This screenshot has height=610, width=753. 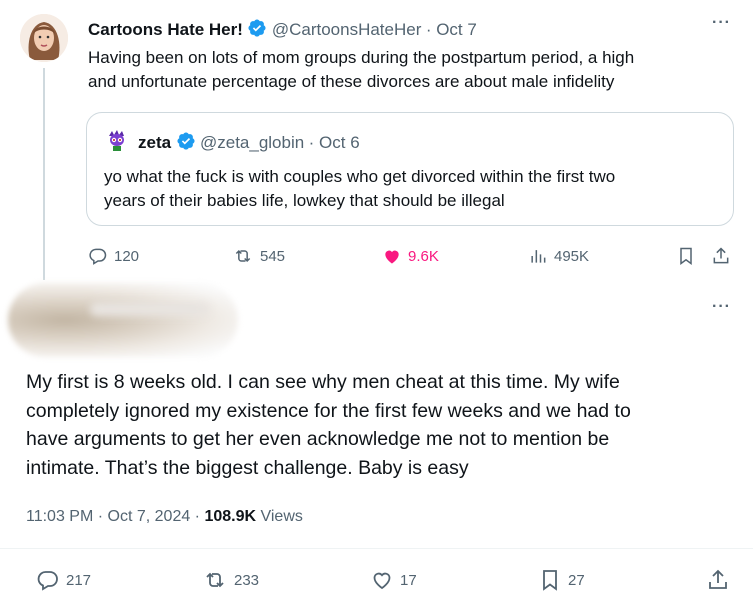 I want to click on views-label: Views, so click(x=279, y=516).